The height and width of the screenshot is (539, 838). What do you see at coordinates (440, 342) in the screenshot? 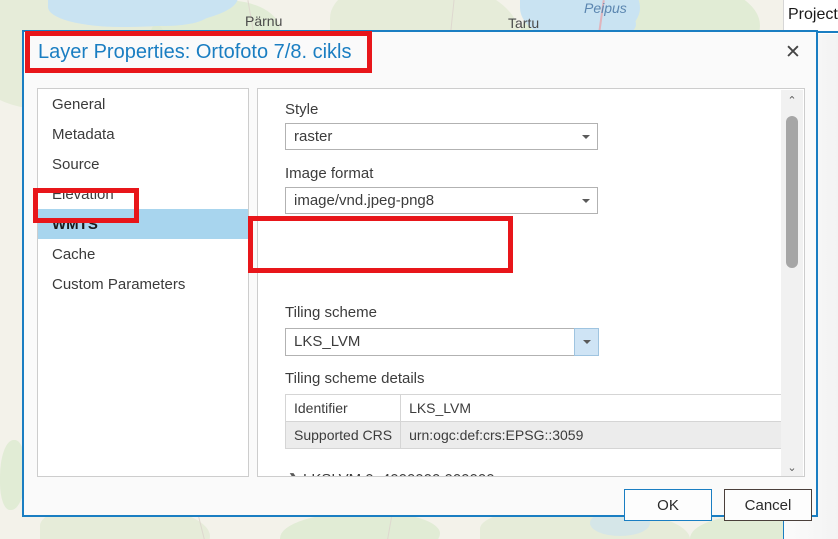
I see `tiling-scheme-field: LKS_LVM` at bounding box center [440, 342].